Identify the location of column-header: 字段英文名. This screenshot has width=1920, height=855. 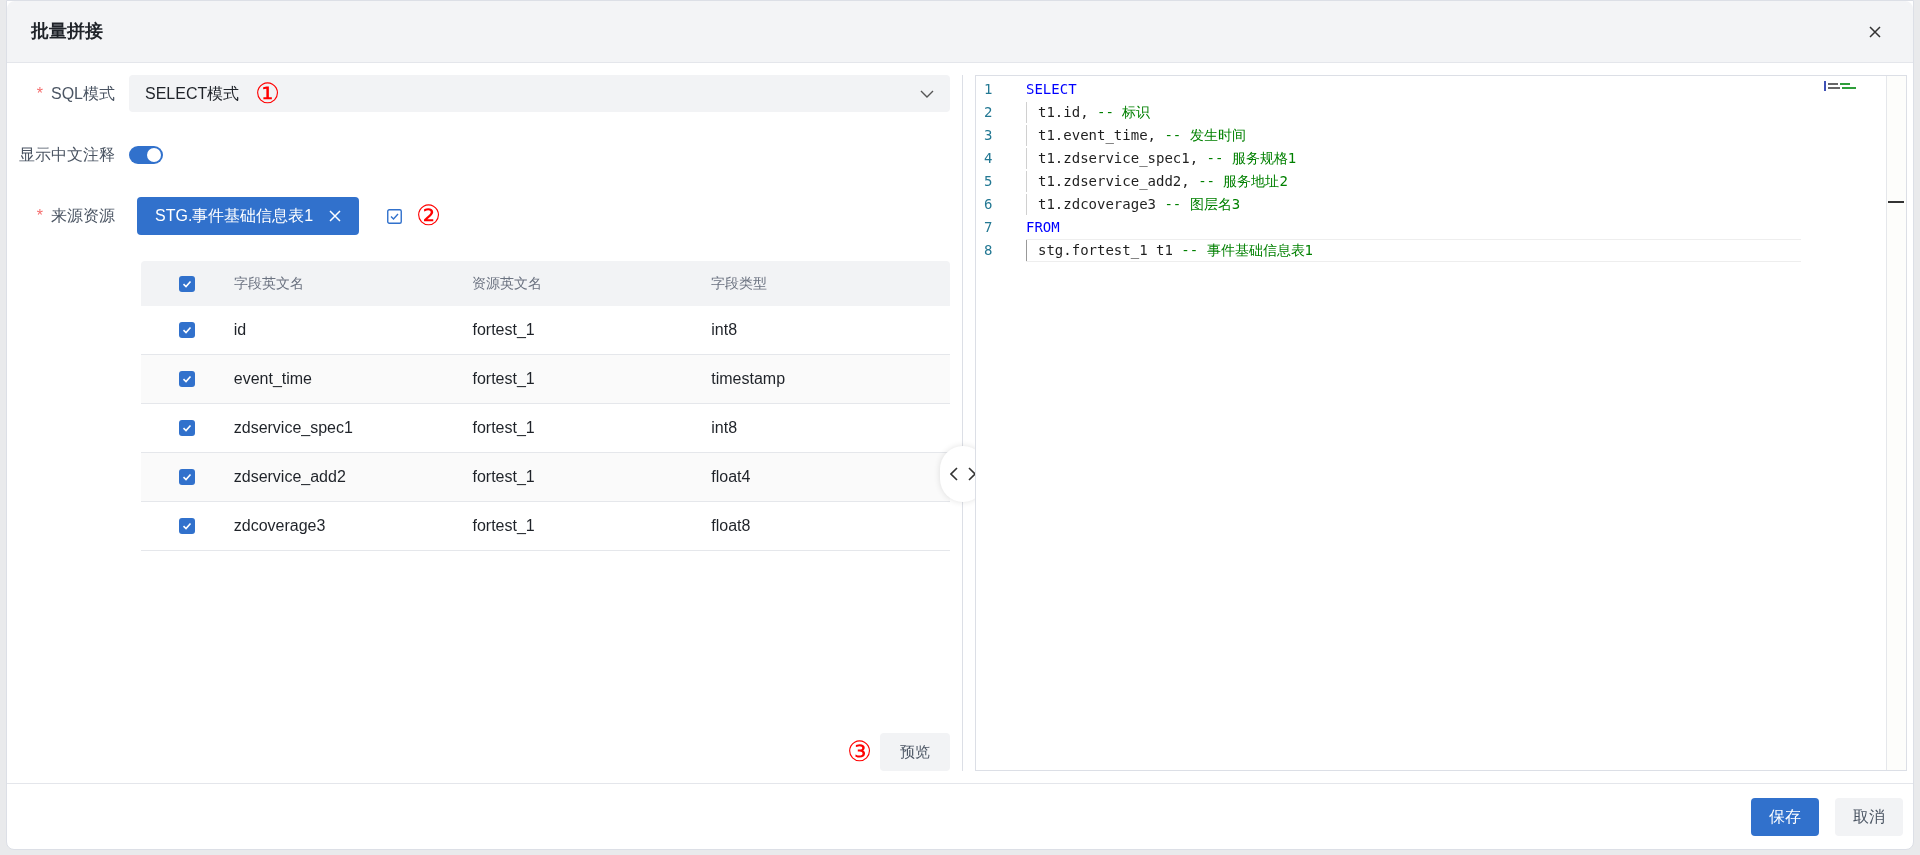
(268, 283).